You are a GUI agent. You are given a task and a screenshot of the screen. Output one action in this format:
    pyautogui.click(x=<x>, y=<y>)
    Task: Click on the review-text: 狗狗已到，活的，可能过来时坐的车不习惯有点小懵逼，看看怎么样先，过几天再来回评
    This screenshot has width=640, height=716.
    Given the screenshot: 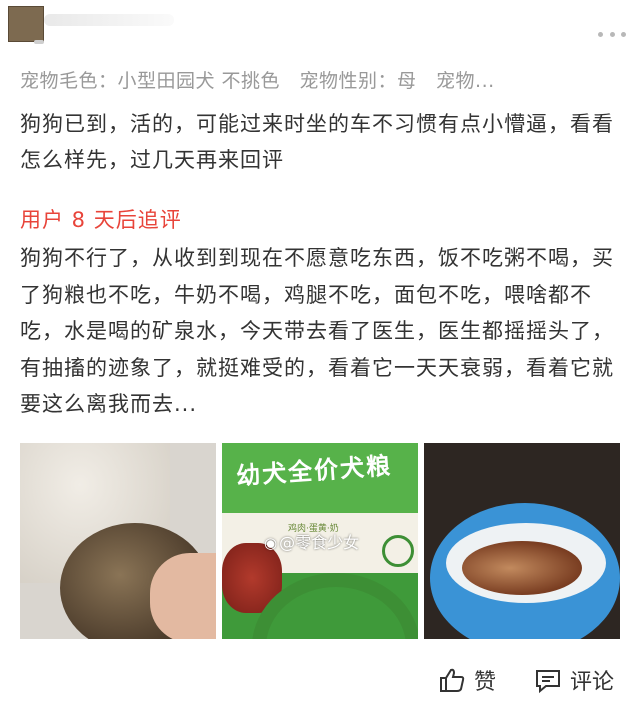 What is the action you would take?
    pyautogui.click(x=317, y=142)
    